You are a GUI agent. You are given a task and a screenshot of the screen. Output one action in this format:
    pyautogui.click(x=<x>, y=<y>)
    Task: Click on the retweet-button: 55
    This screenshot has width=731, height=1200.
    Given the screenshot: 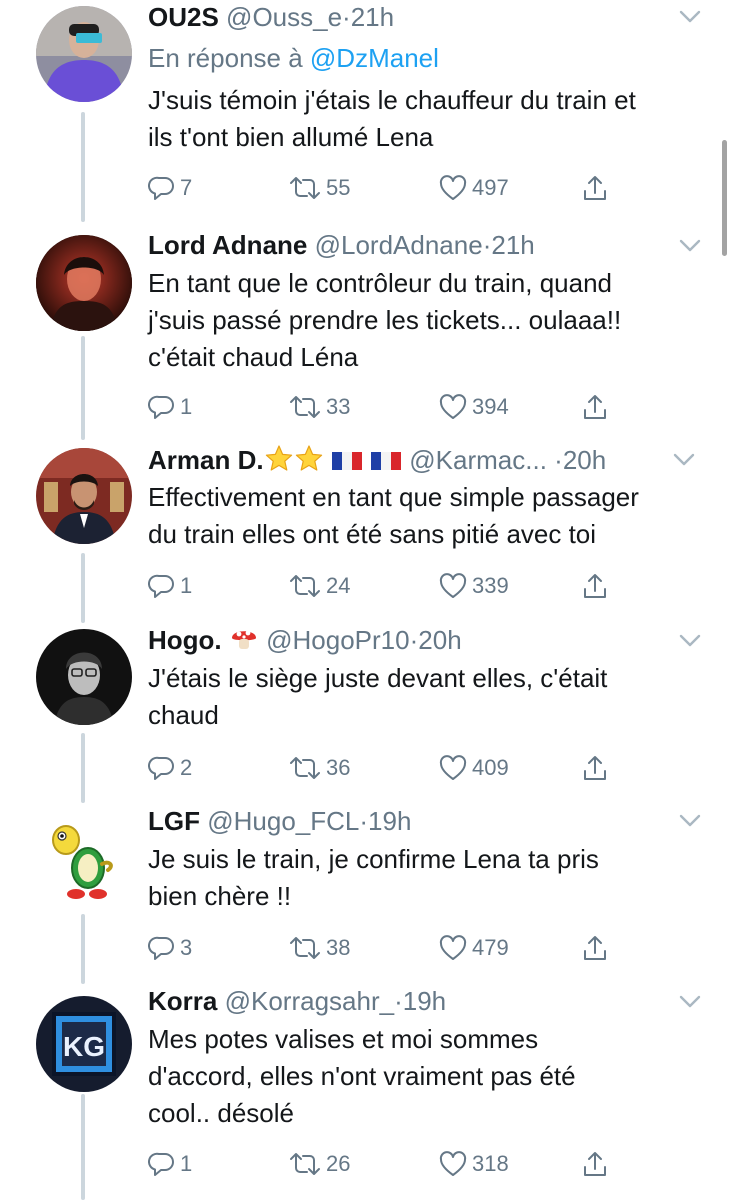 What is the action you would take?
    pyautogui.click(x=319, y=188)
    